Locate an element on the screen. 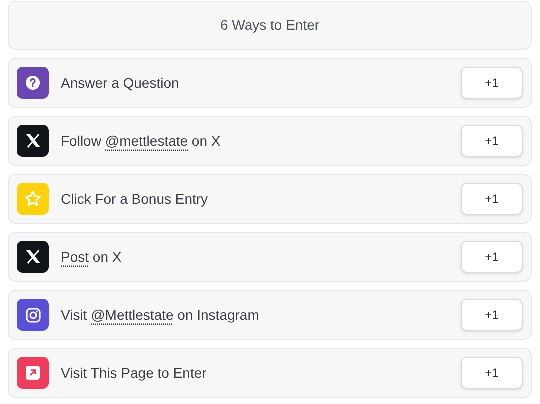 This screenshot has width=540, height=404. entry-label: Follow @mettlestate on X is located at coordinates (141, 141).